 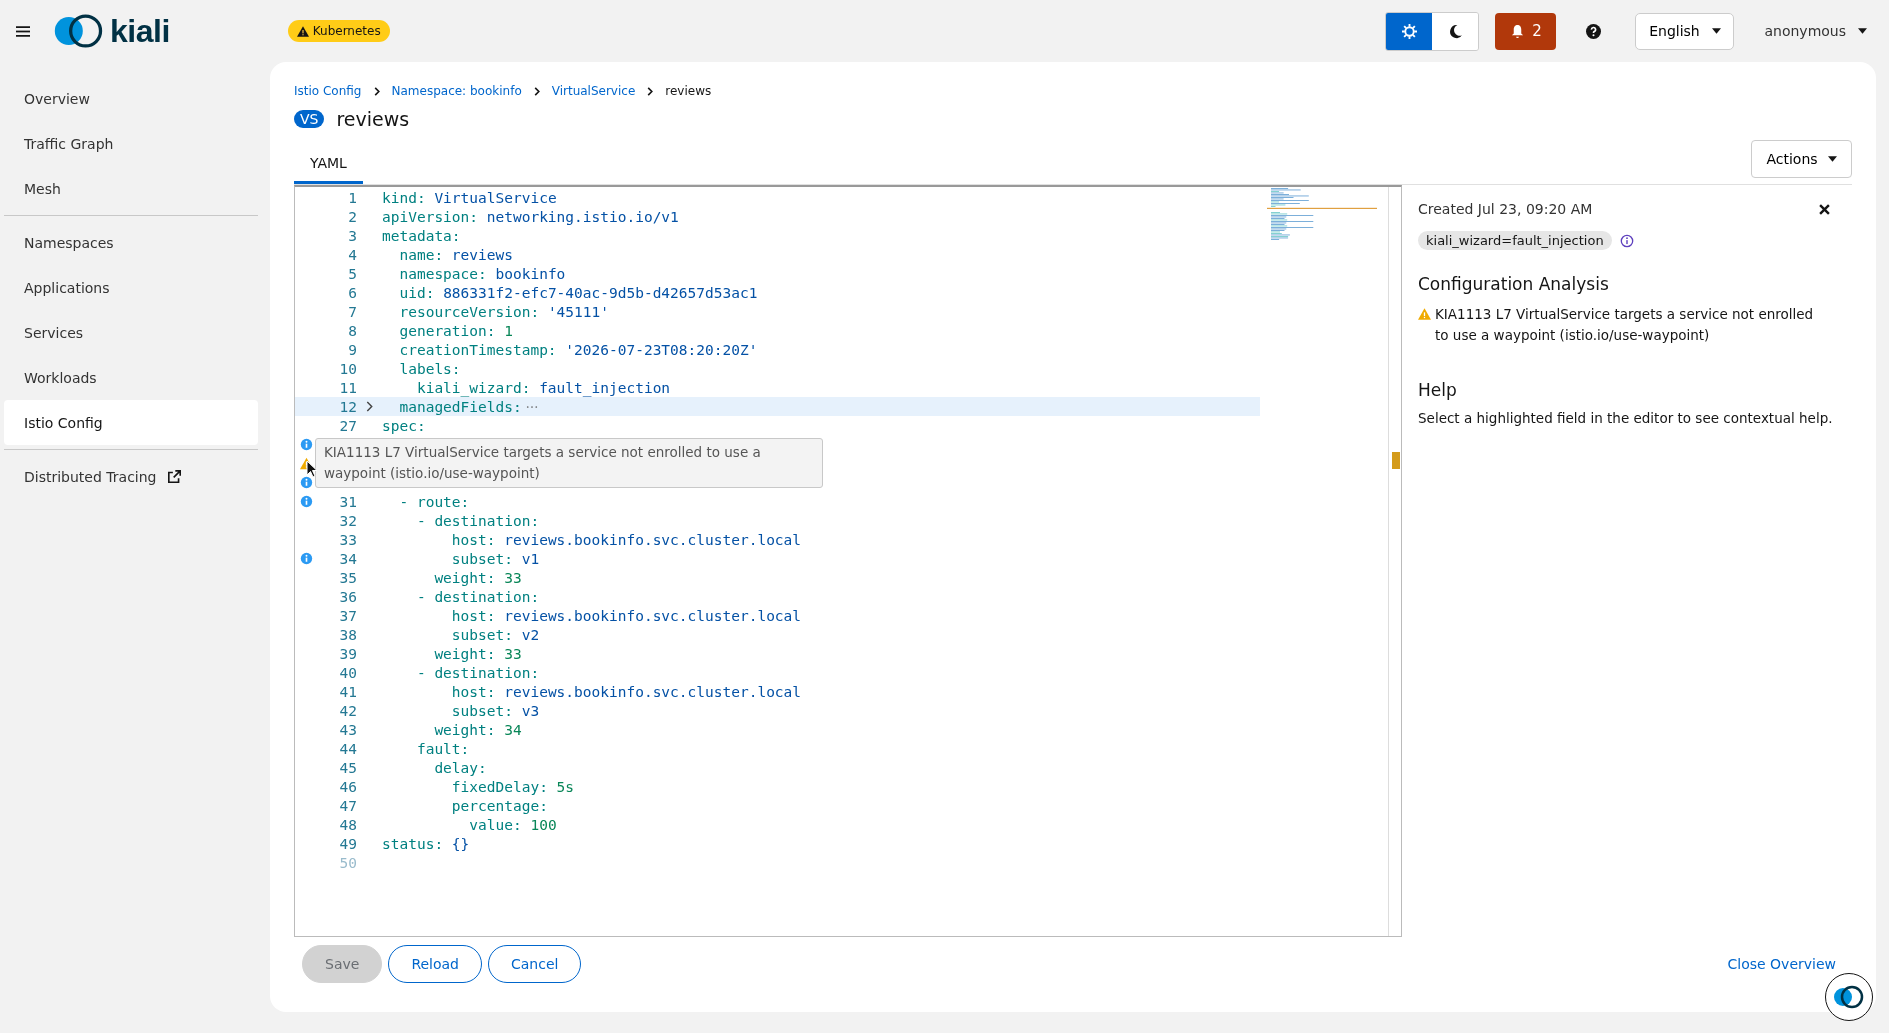 I want to click on code-line: value: 100, so click(x=512, y=824).